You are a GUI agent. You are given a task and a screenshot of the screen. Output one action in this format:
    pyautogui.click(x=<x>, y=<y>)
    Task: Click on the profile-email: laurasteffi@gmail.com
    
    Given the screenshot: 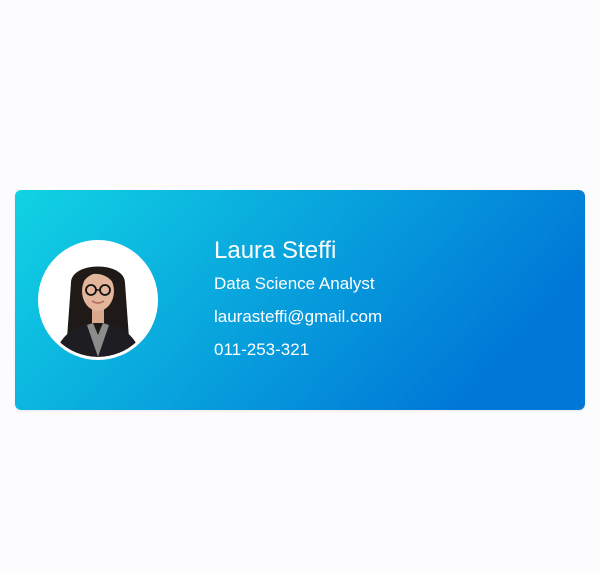 What is the action you would take?
    pyautogui.click(x=298, y=317)
    